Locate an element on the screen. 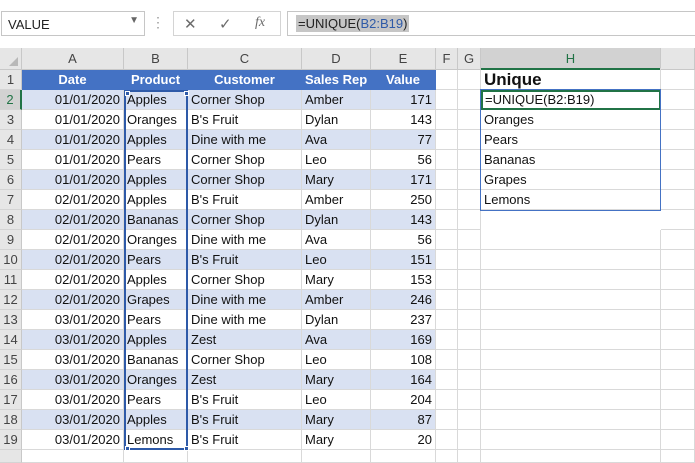  table-cell: Amber is located at coordinates (336, 200).